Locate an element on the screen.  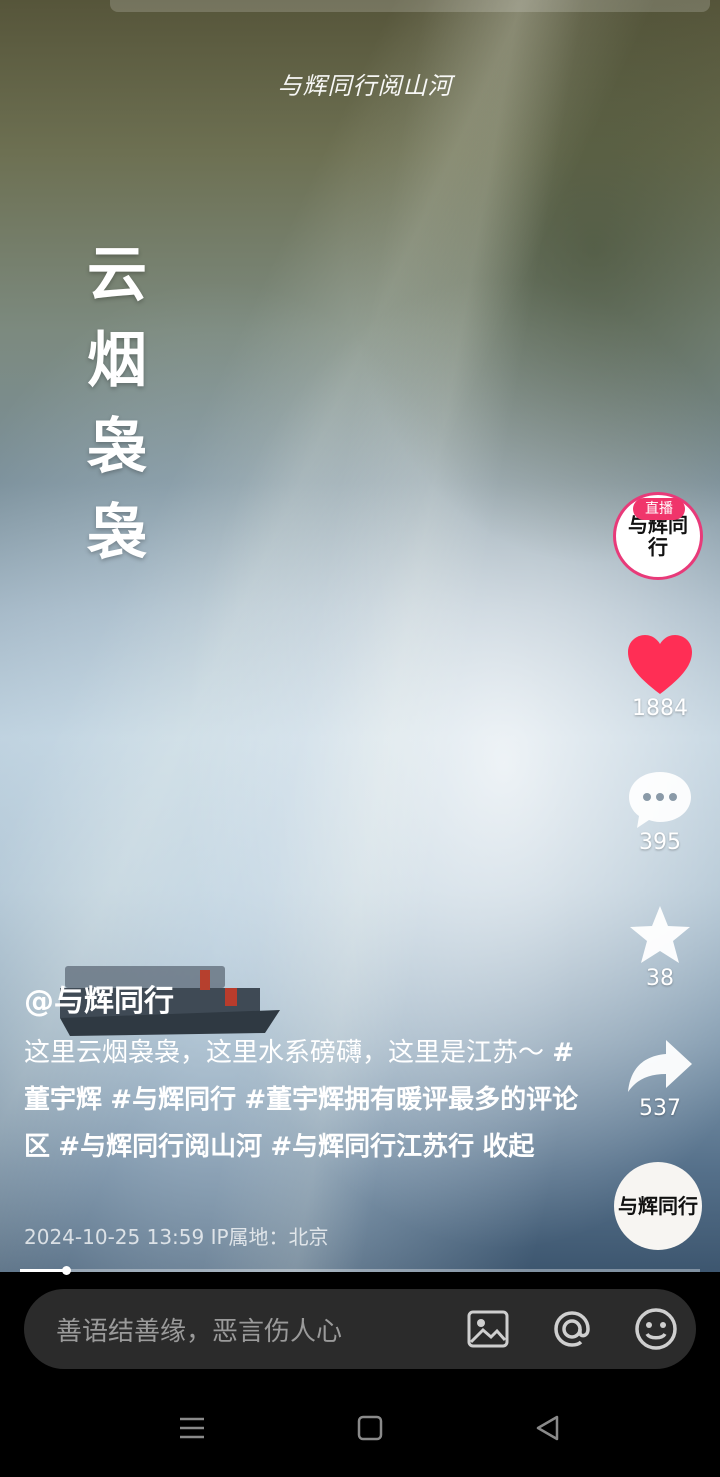
share-arrow-icon is located at coordinates (660, 1066).